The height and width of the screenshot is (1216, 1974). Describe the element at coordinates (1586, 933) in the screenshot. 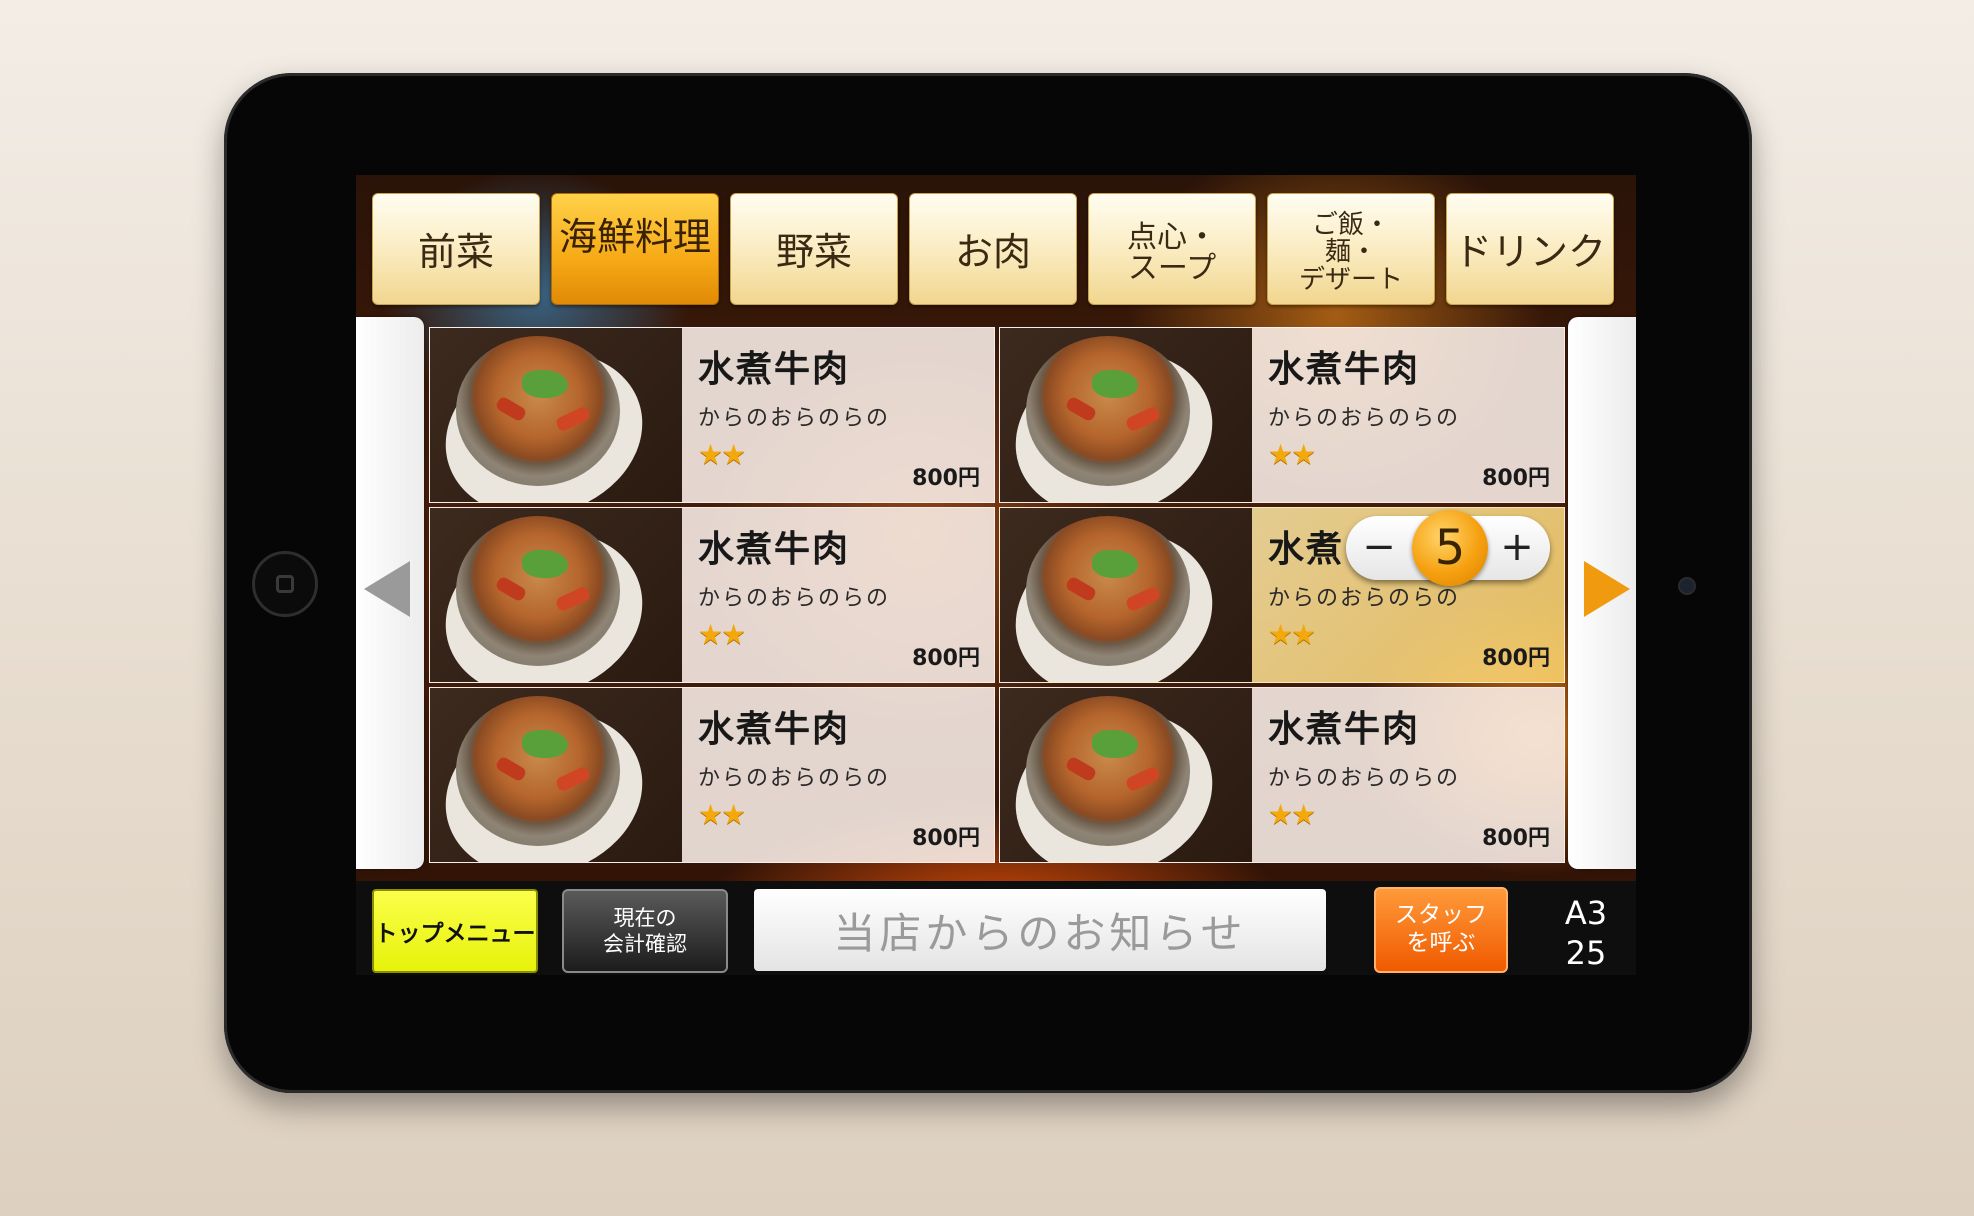

I see `table-info: A3 25` at that location.